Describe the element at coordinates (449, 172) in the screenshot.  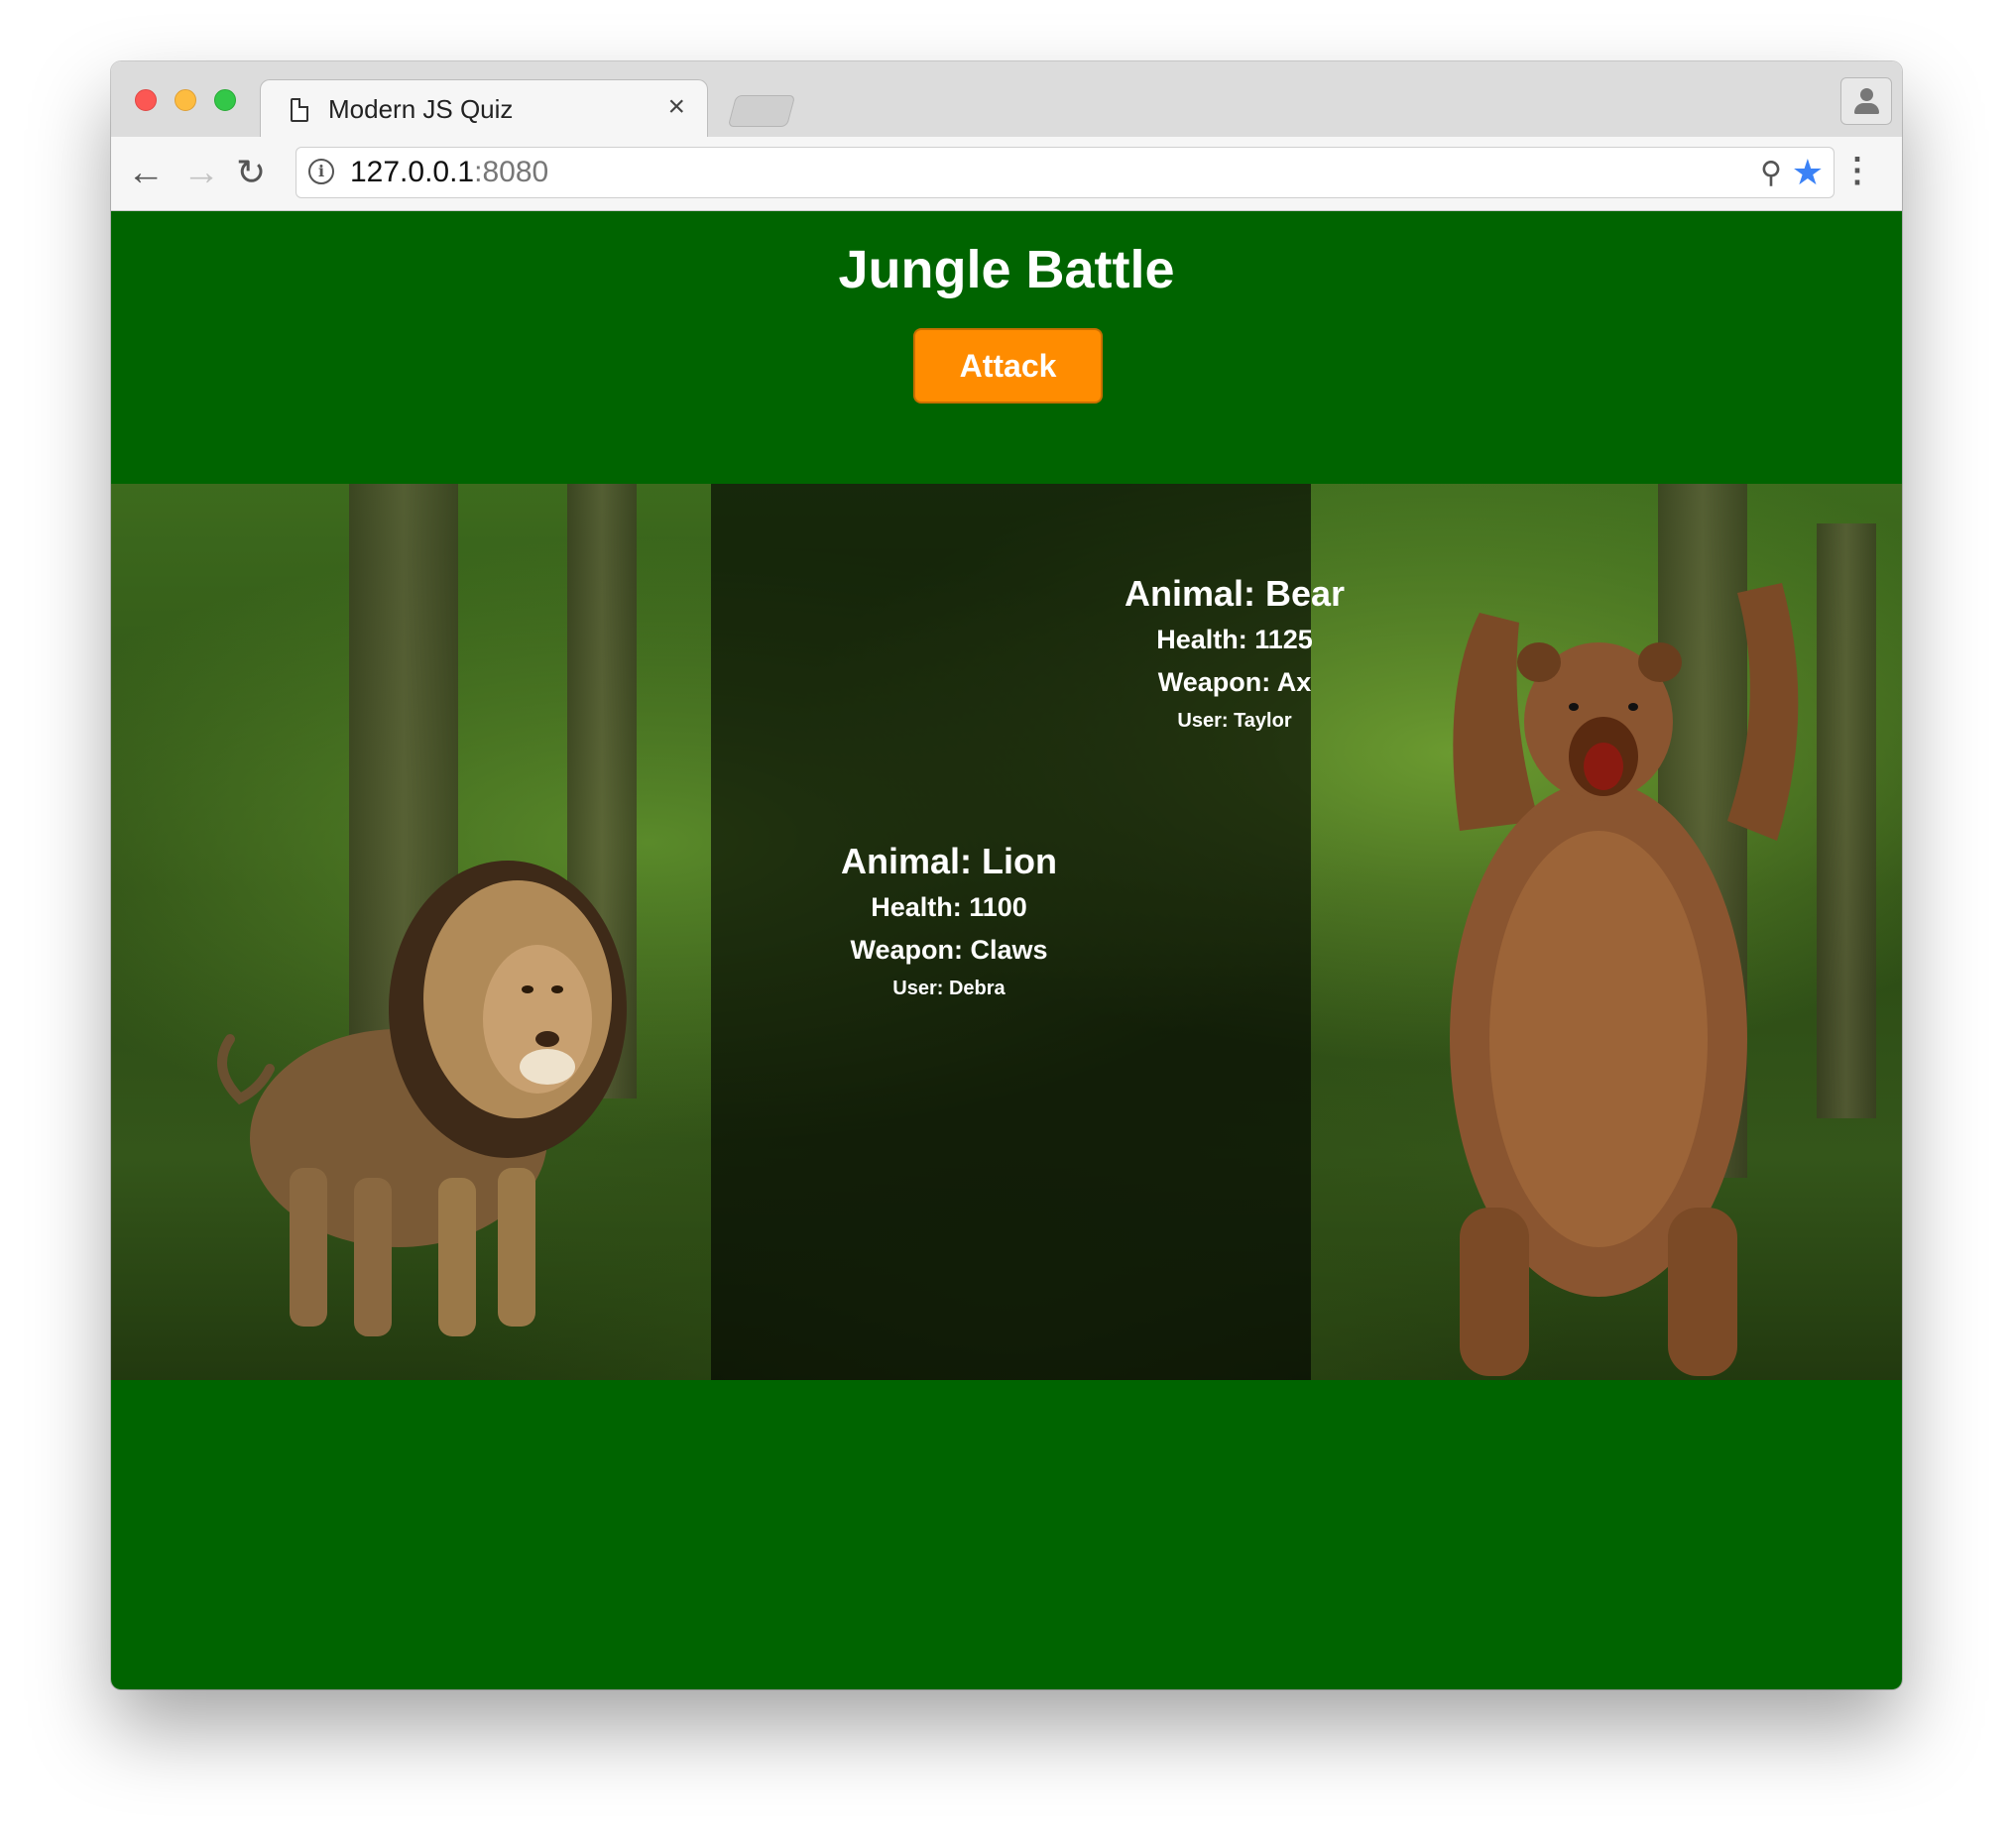
I see `url-text: 127.0.0.1:8080` at that location.